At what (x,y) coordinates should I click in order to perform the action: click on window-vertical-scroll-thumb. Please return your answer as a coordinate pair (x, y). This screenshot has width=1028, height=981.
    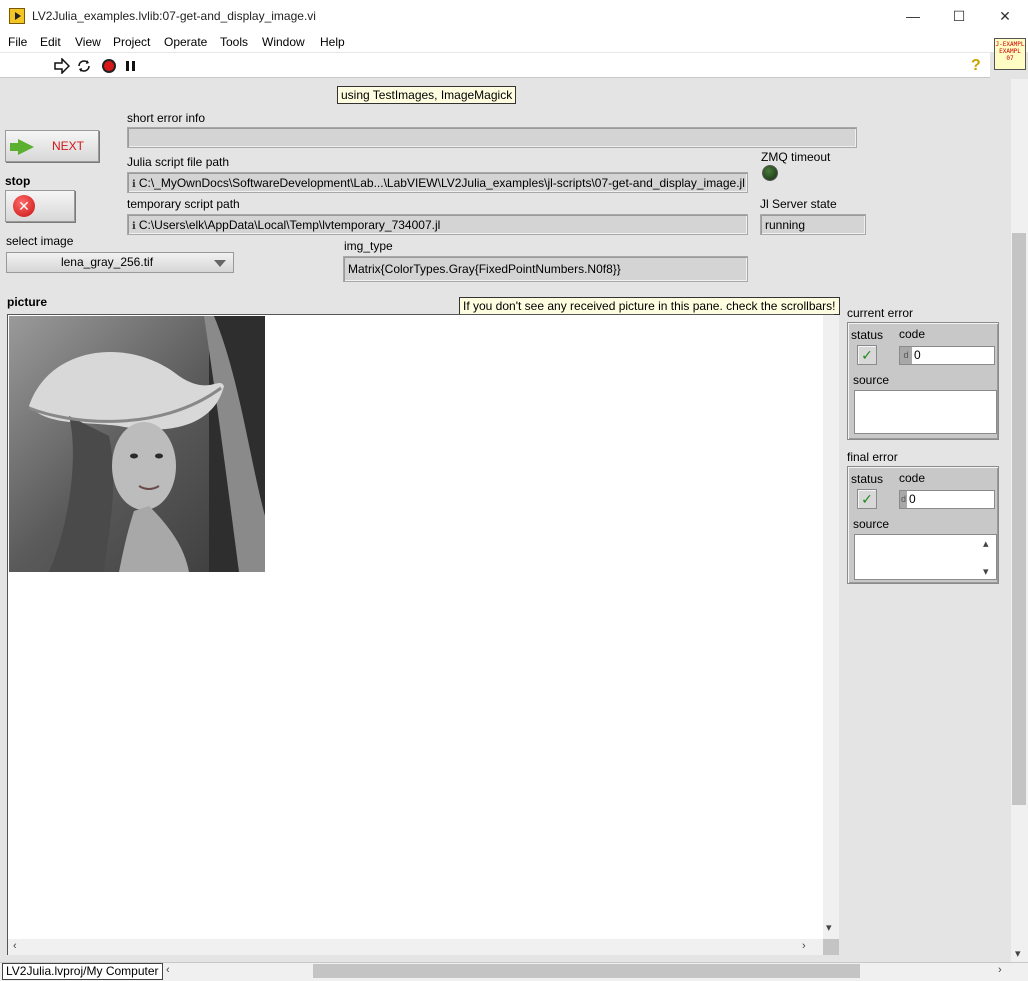
    Looking at the image, I should click on (1019, 519).